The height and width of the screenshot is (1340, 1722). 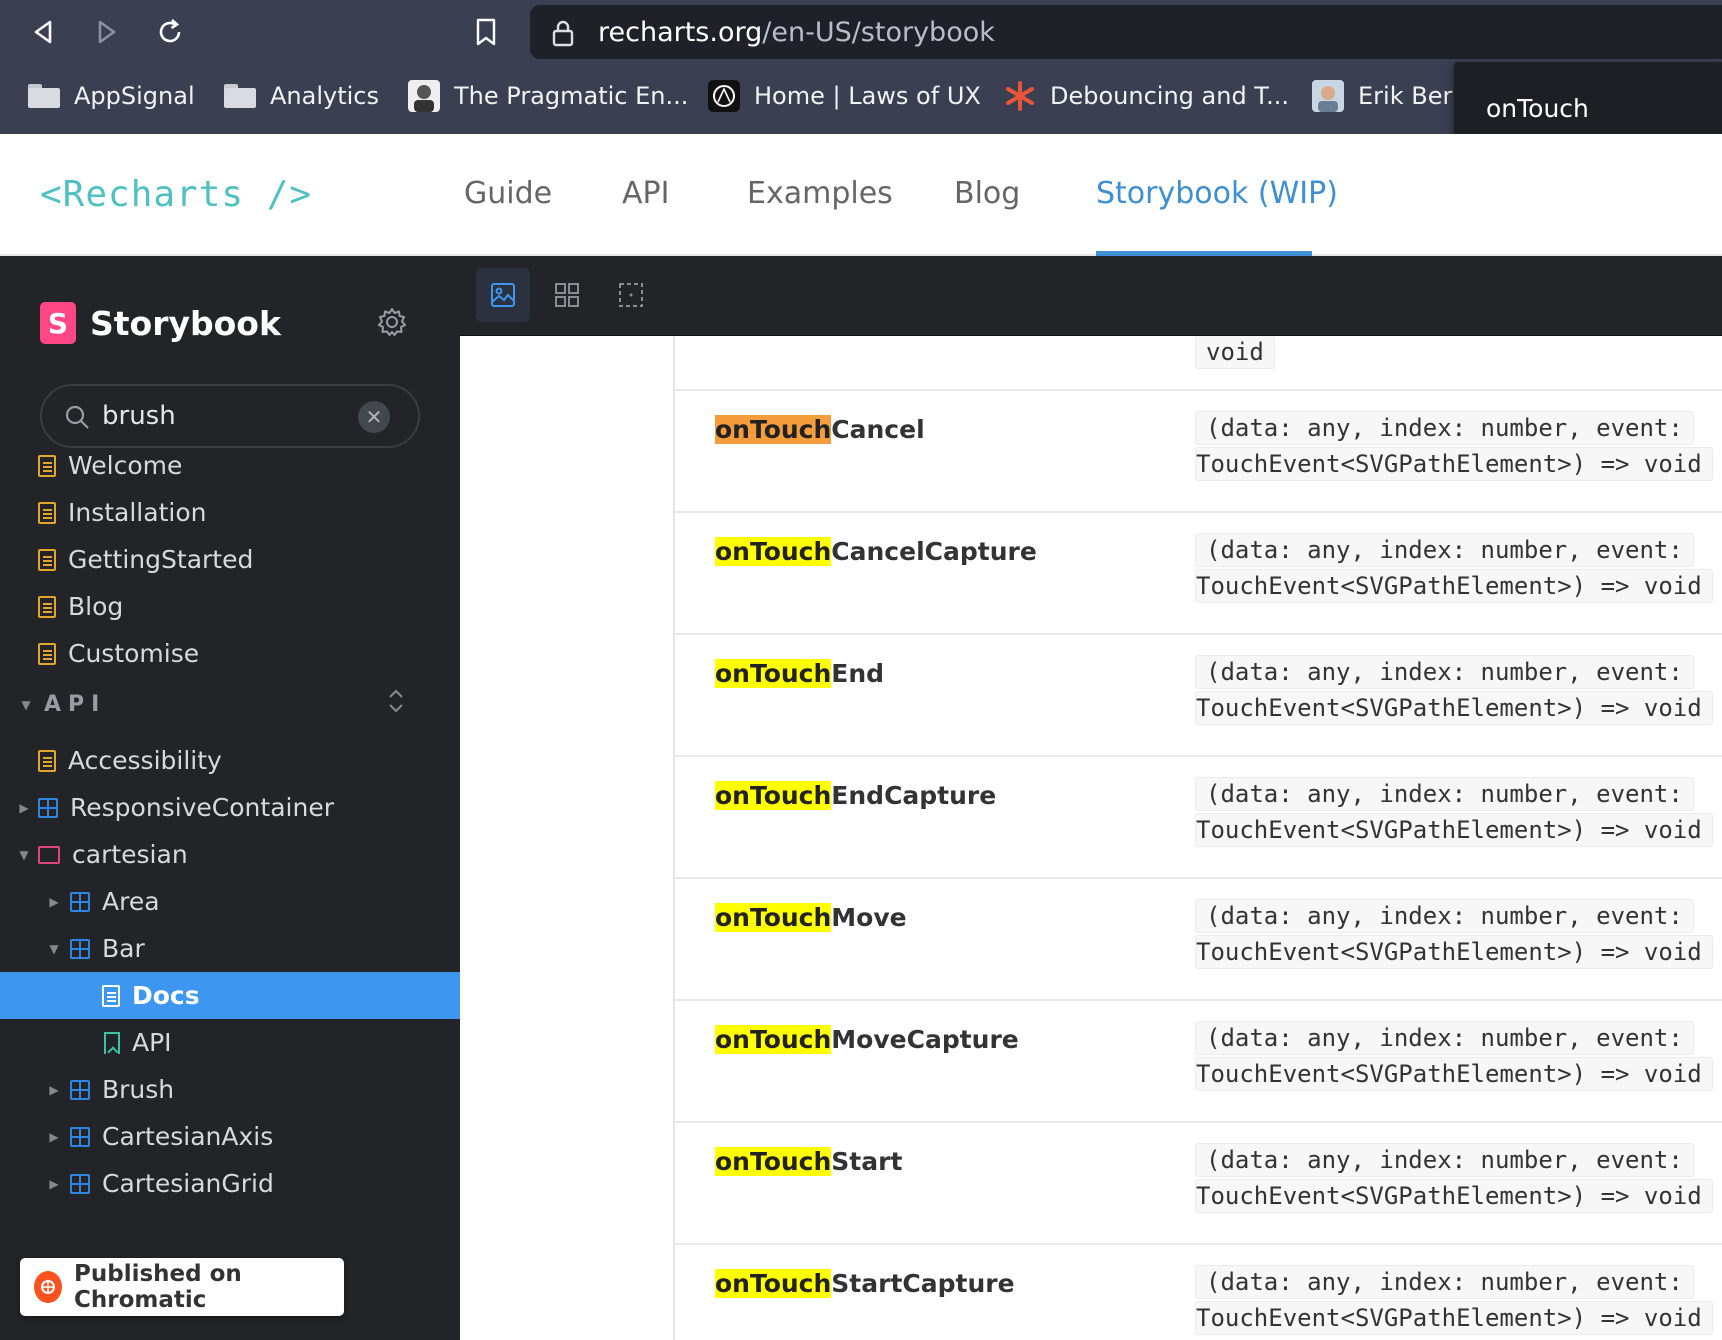 What do you see at coordinates (1217, 193) in the screenshot?
I see `nav-storybook: Storybook (WIP)` at bounding box center [1217, 193].